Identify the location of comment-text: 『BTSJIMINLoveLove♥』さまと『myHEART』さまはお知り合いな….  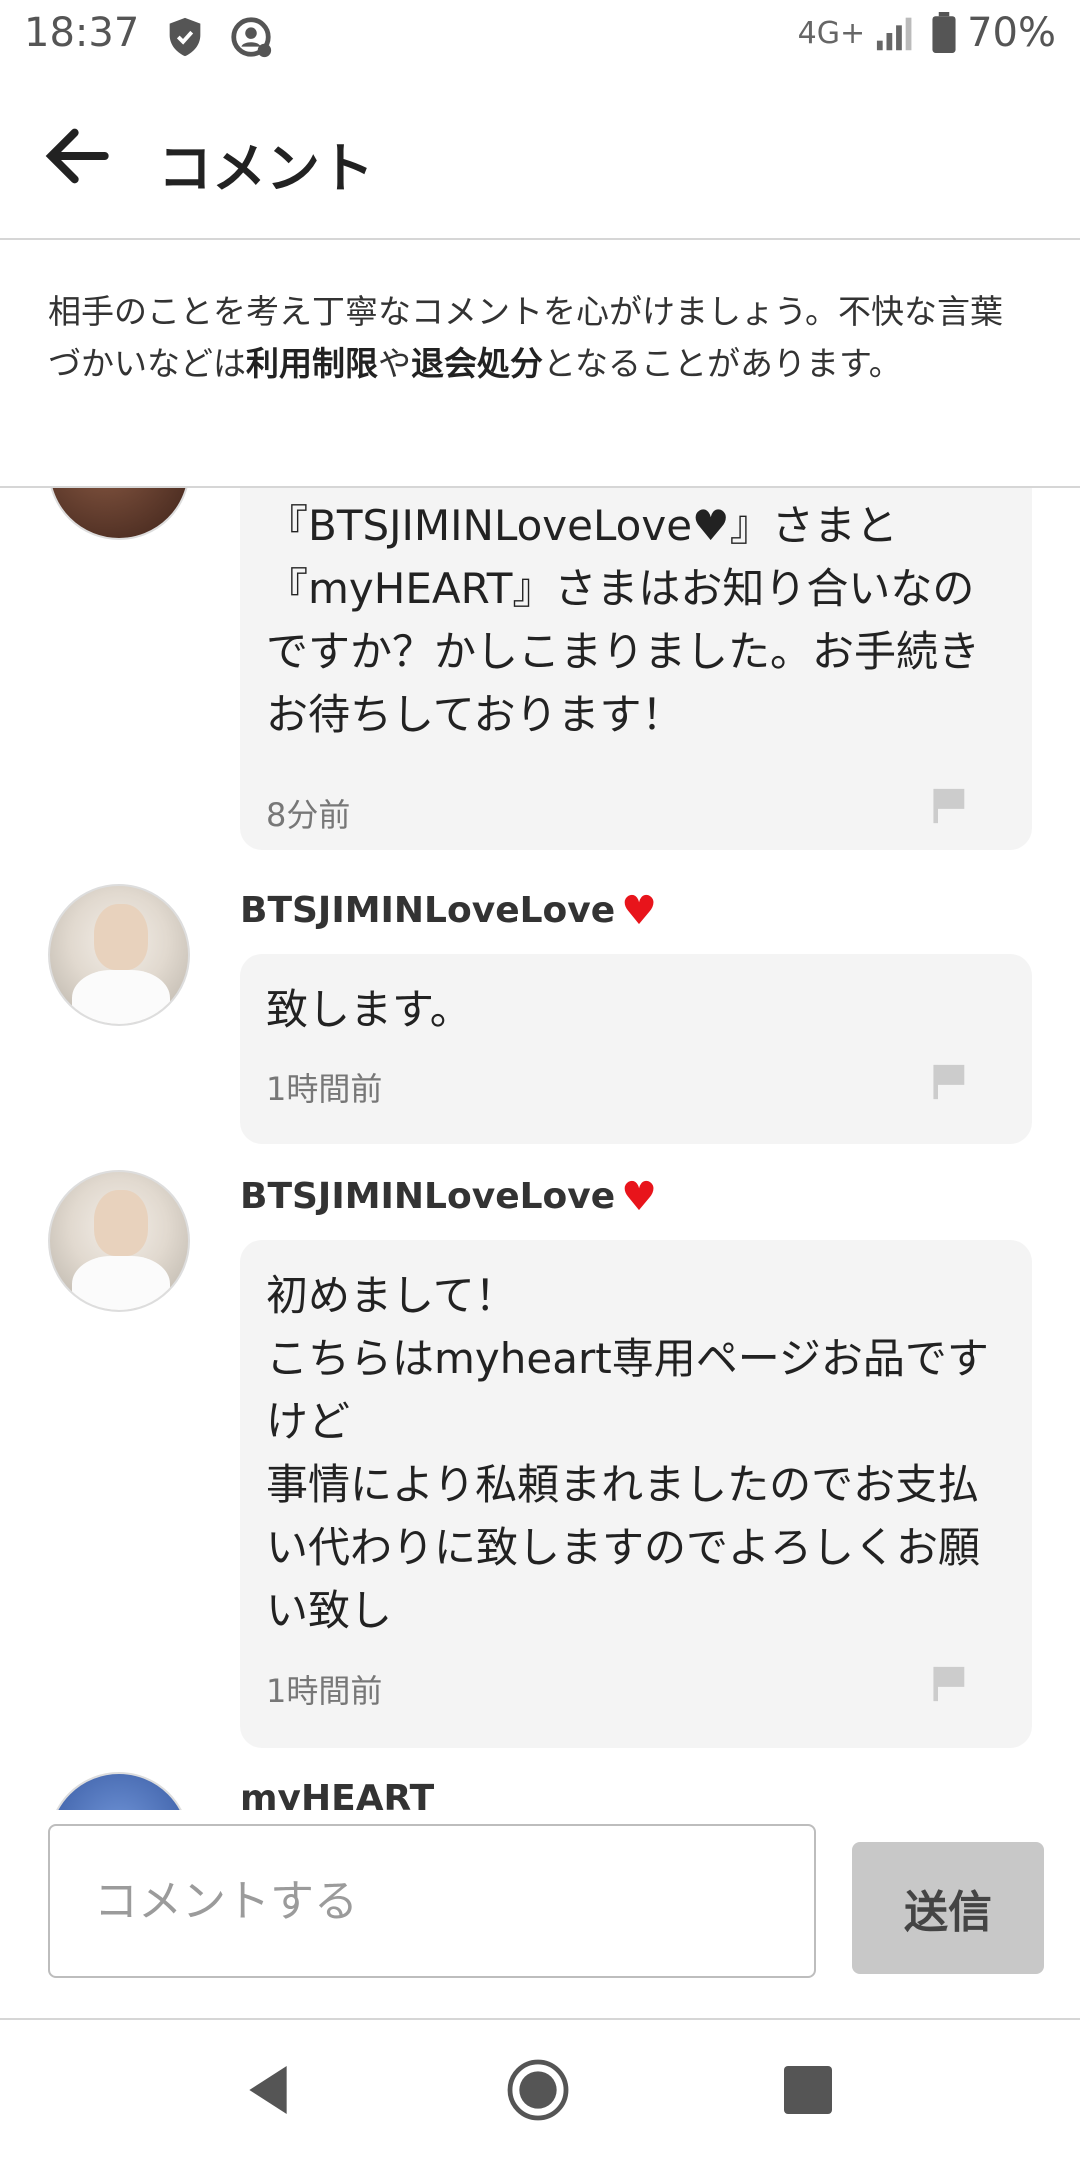
(623, 620).